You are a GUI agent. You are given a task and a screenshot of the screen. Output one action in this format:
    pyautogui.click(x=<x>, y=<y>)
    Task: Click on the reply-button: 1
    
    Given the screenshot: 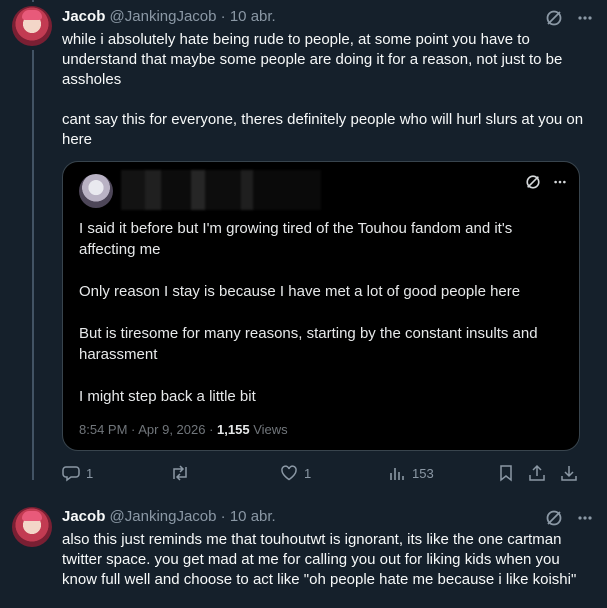 What is the action you would take?
    pyautogui.click(x=77, y=473)
    